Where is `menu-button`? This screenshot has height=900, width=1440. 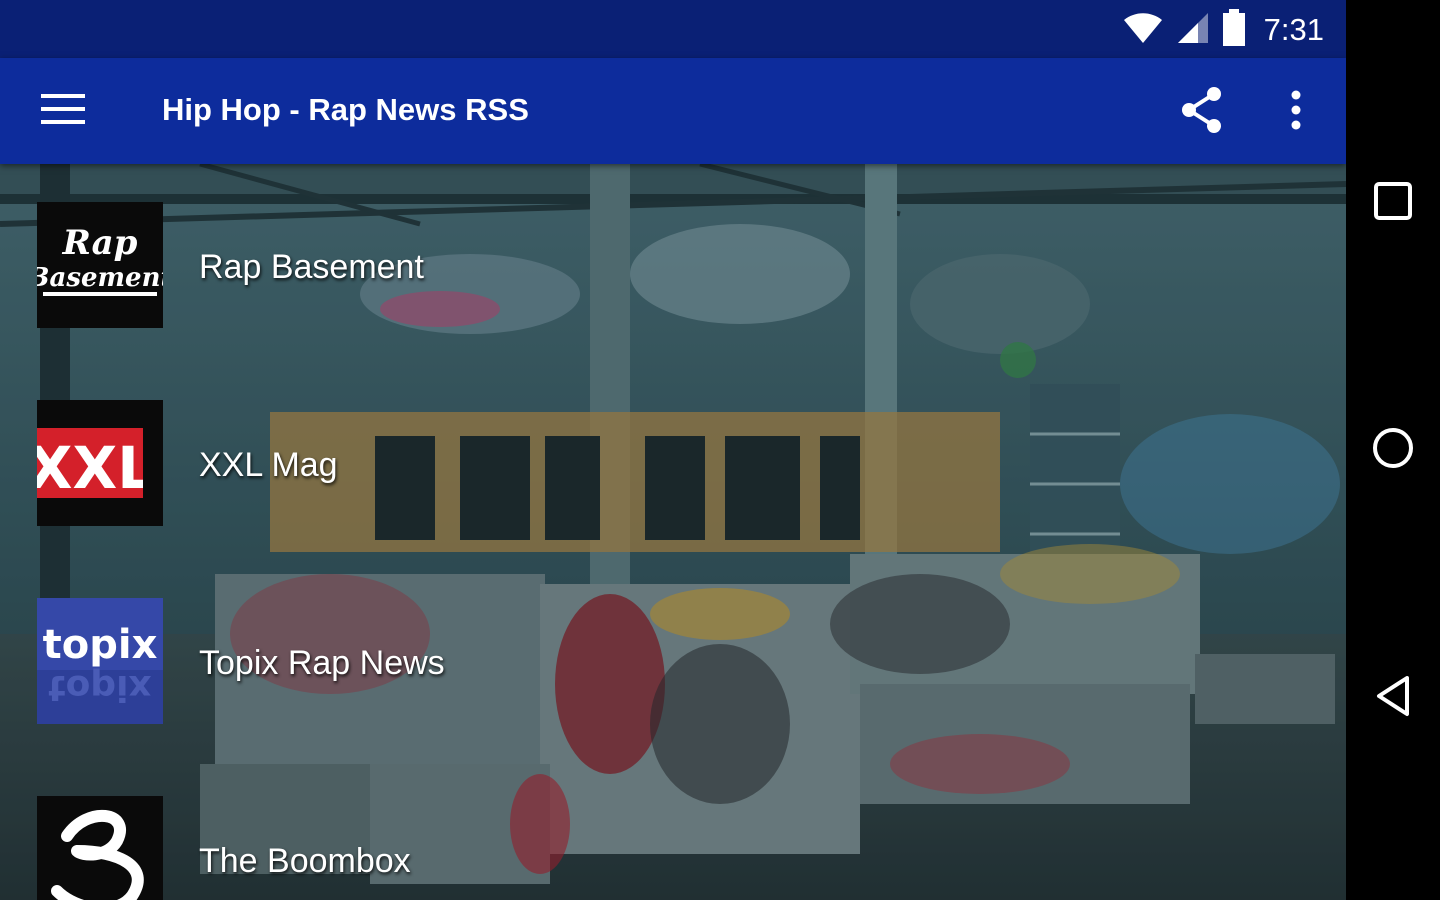 menu-button is located at coordinates (63, 111).